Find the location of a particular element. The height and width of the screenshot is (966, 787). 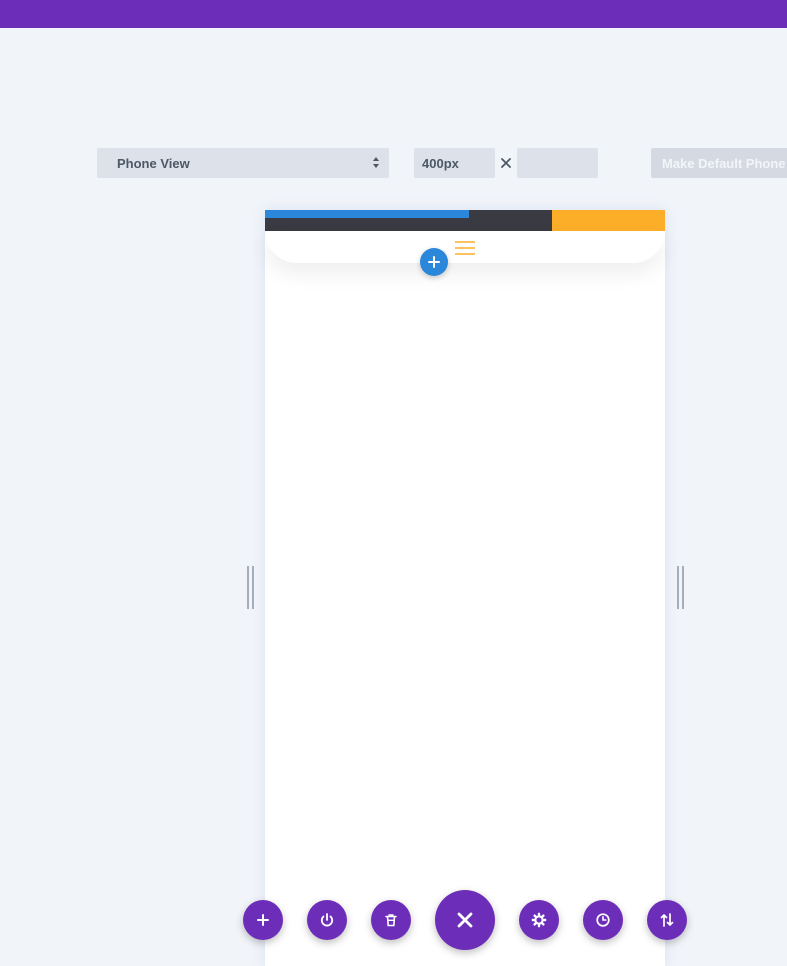

history-button is located at coordinates (603, 920).